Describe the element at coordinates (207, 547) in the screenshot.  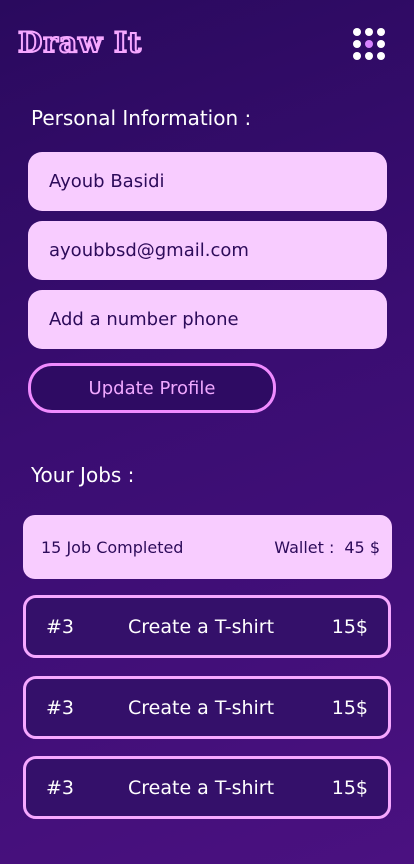
I see `jobs-summary-card: 15 Job Completed Wallet : 45 $` at that location.